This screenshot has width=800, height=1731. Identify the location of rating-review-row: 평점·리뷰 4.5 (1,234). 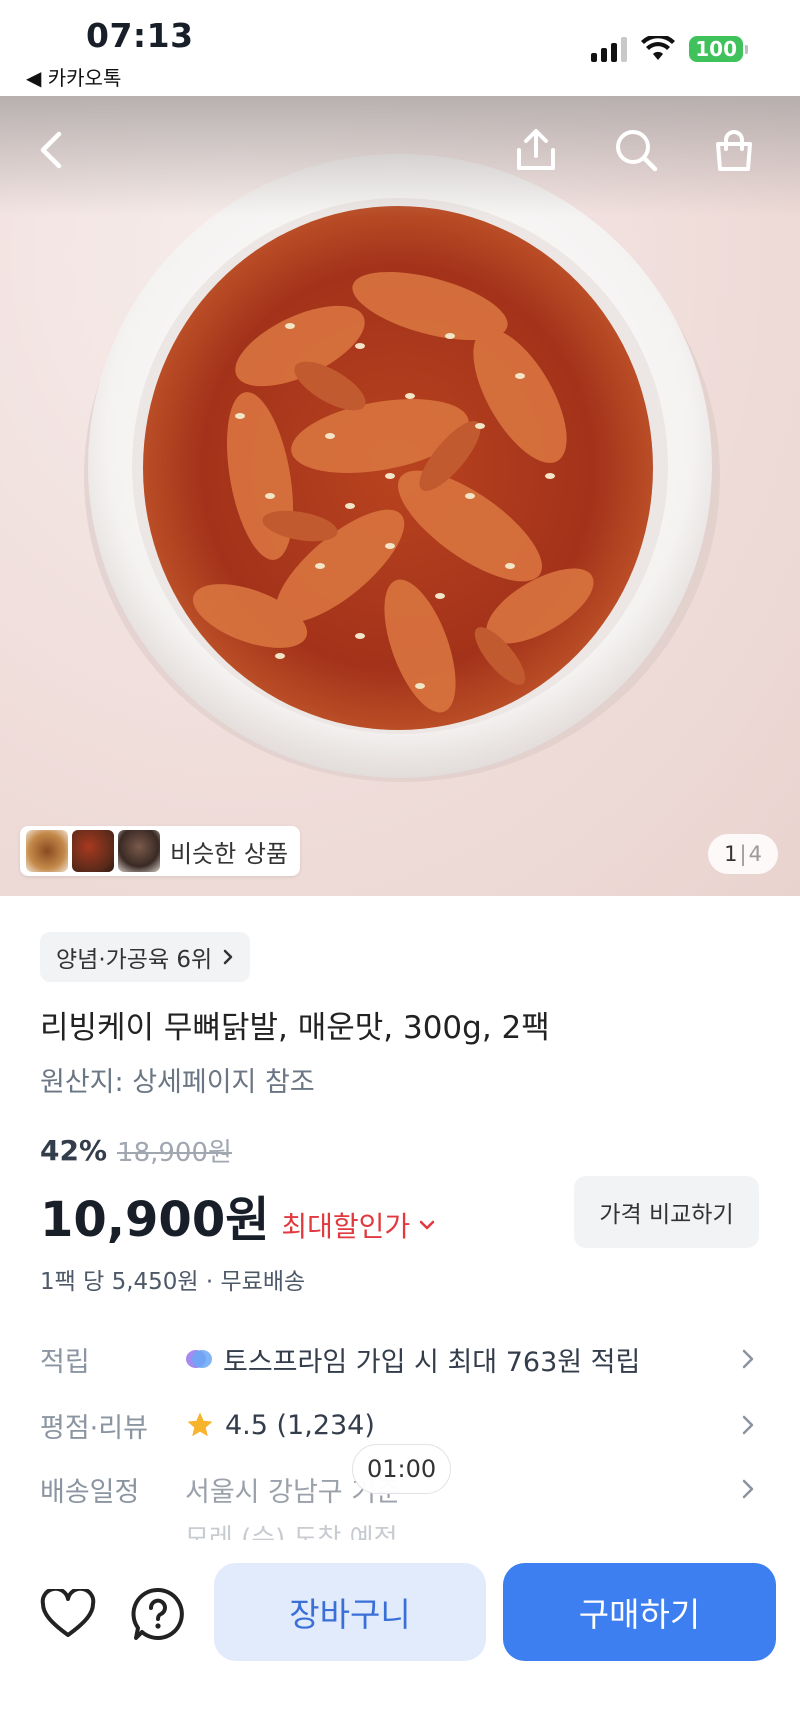
(400, 1425).